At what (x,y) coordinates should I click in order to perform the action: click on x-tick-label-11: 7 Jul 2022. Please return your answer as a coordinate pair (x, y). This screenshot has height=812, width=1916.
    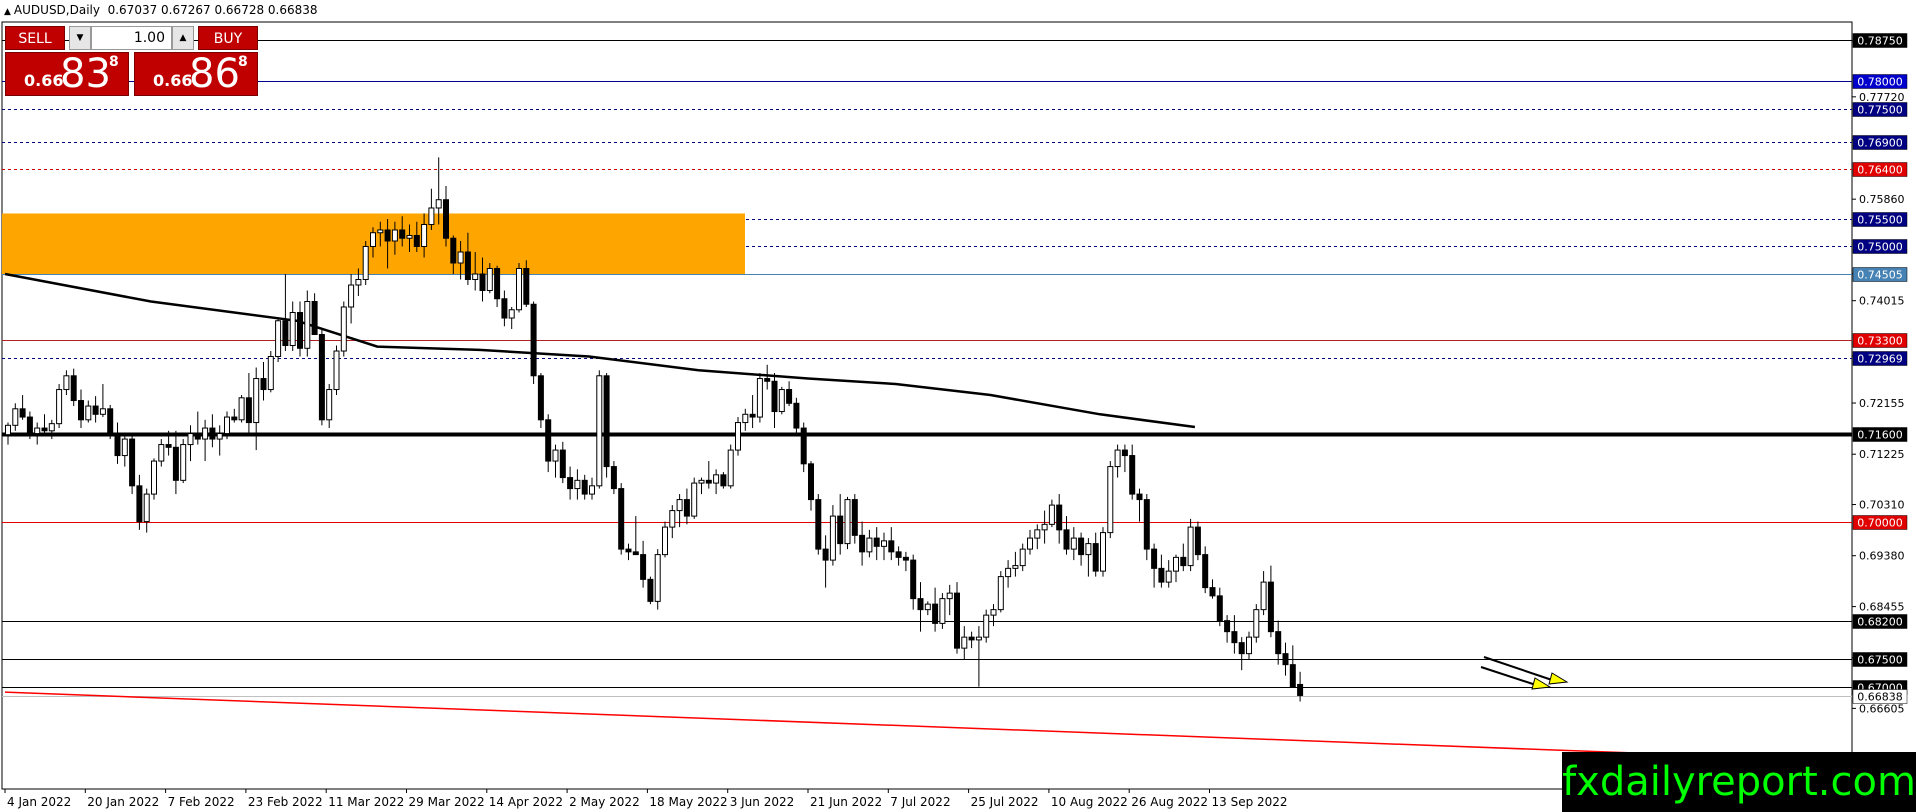
    Looking at the image, I should click on (920, 802).